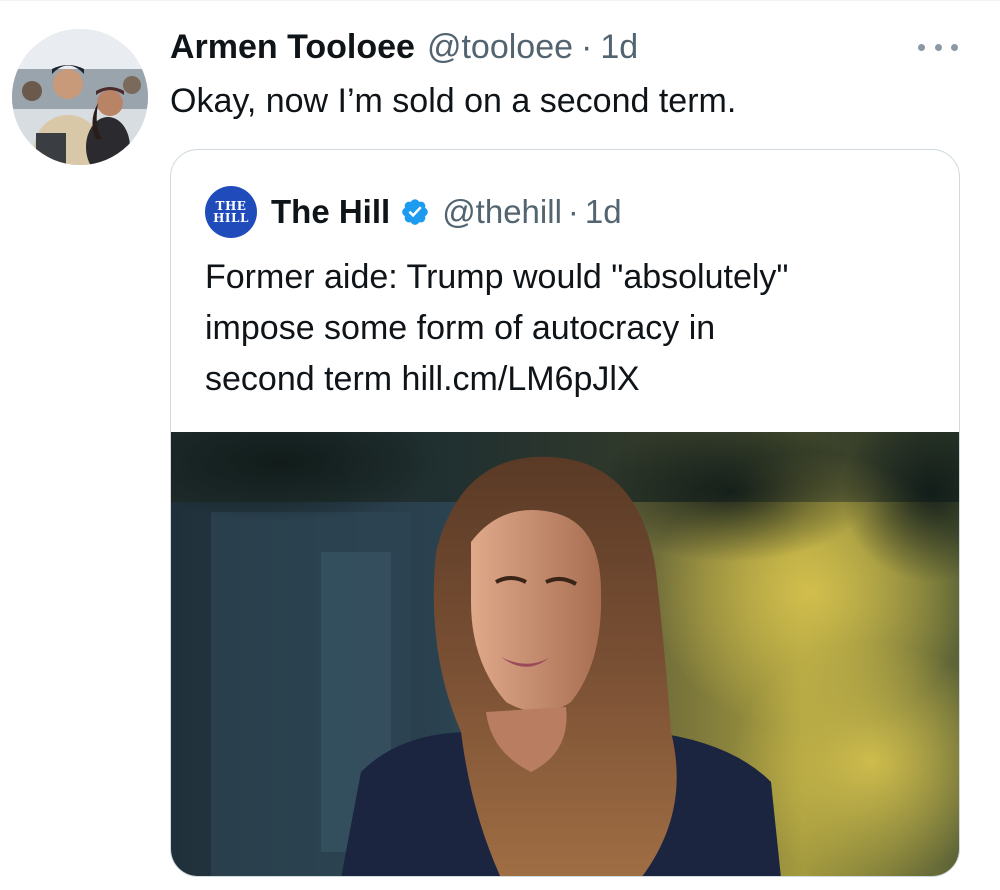 This screenshot has height=890, width=1000. What do you see at coordinates (500, 47) in the screenshot?
I see `author-handle: @tooloee` at bounding box center [500, 47].